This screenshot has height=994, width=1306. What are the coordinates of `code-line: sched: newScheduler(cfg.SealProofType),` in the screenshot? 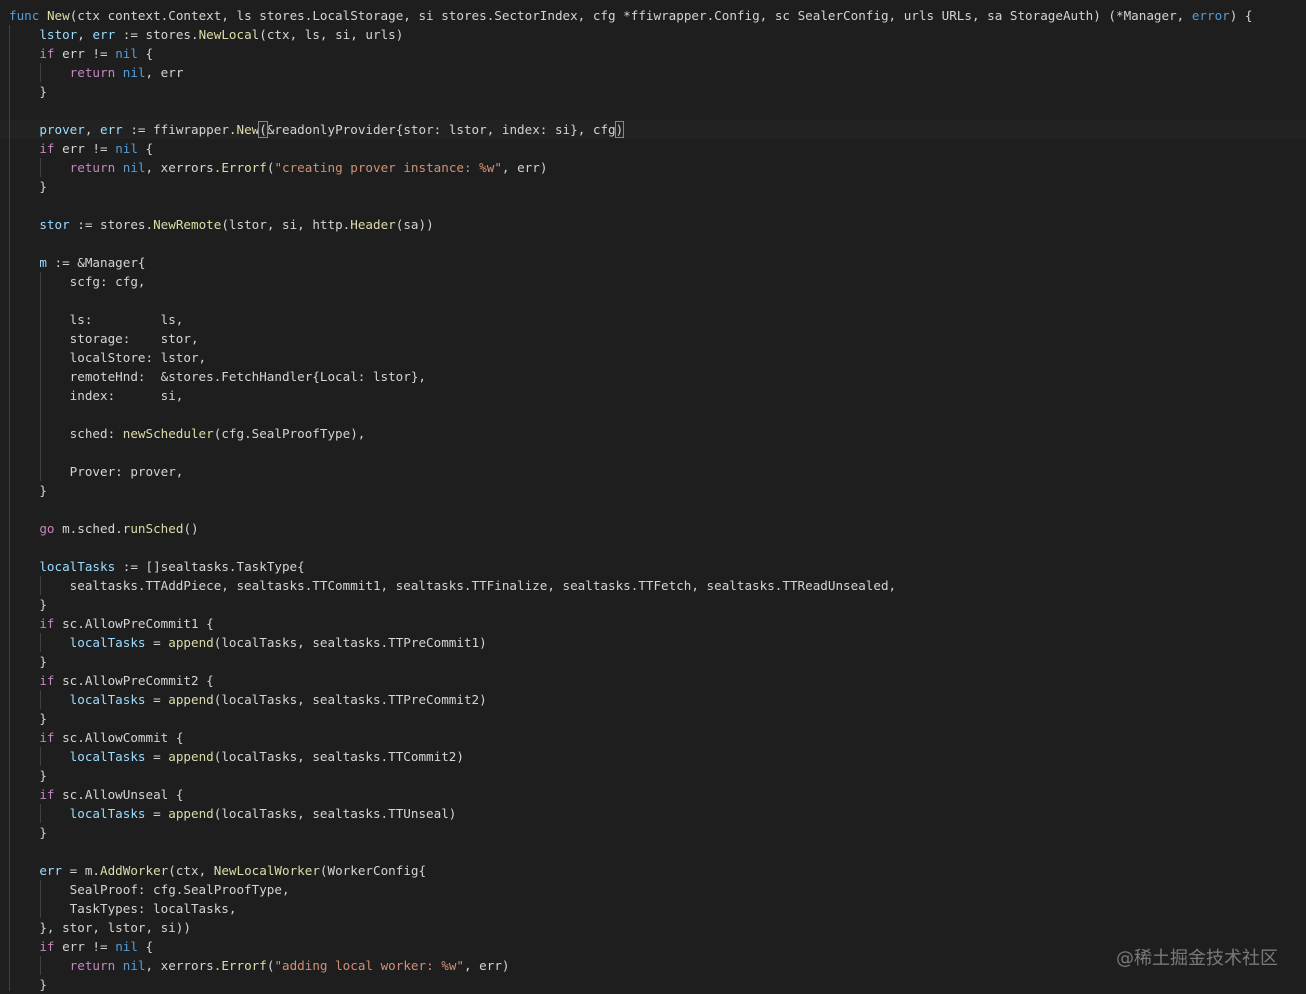 It's located at (187, 433).